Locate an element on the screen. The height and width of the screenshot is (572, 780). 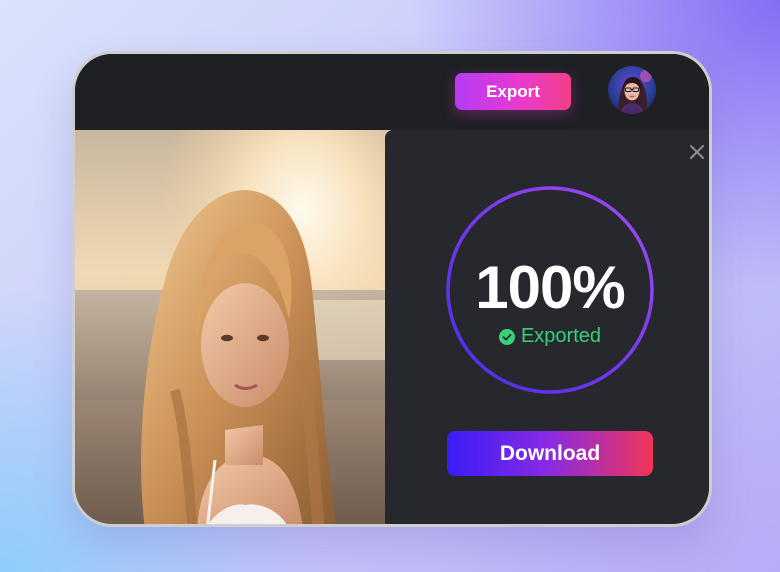
top-toolbar: Export is located at coordinates (392, 92).